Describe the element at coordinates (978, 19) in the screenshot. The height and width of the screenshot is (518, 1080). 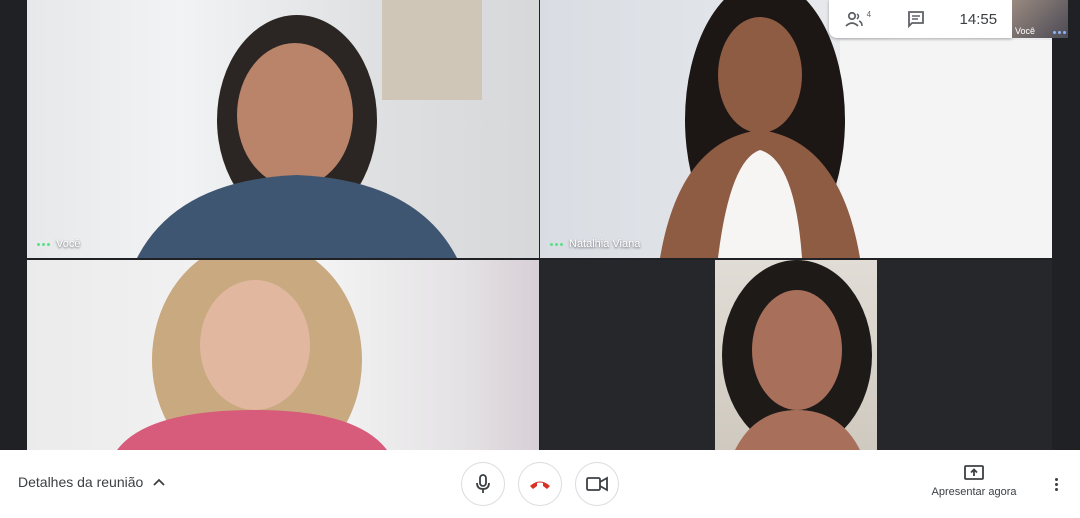
I see `meeting-clock: 14:55` at that location.